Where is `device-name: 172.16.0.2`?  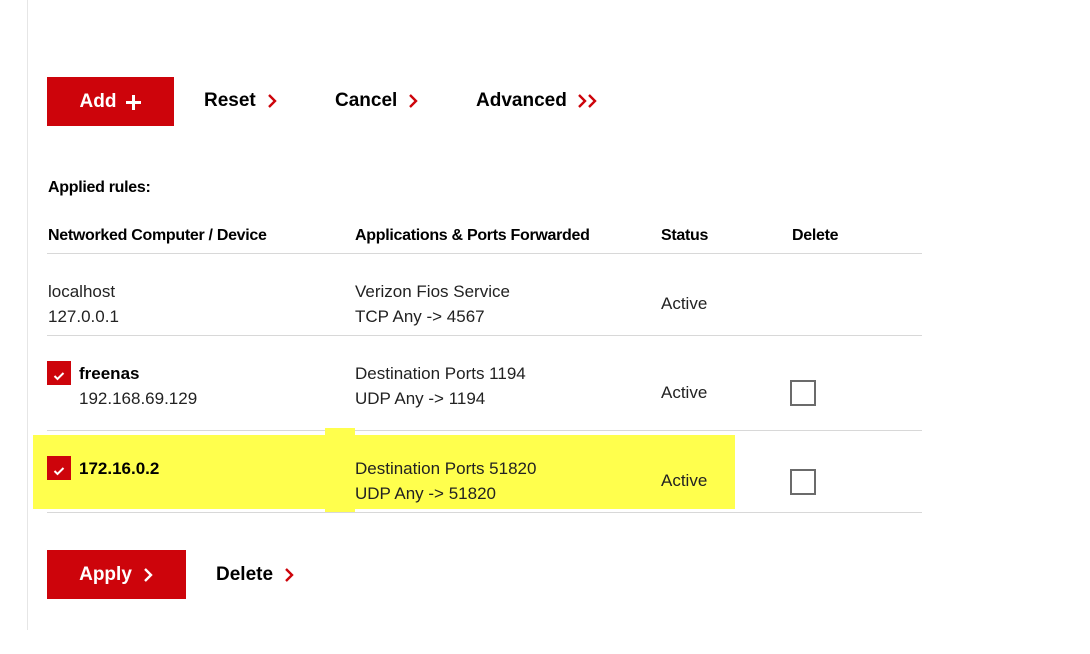 device-name: 172.16.0.2 is located at coordinates (119, 468).